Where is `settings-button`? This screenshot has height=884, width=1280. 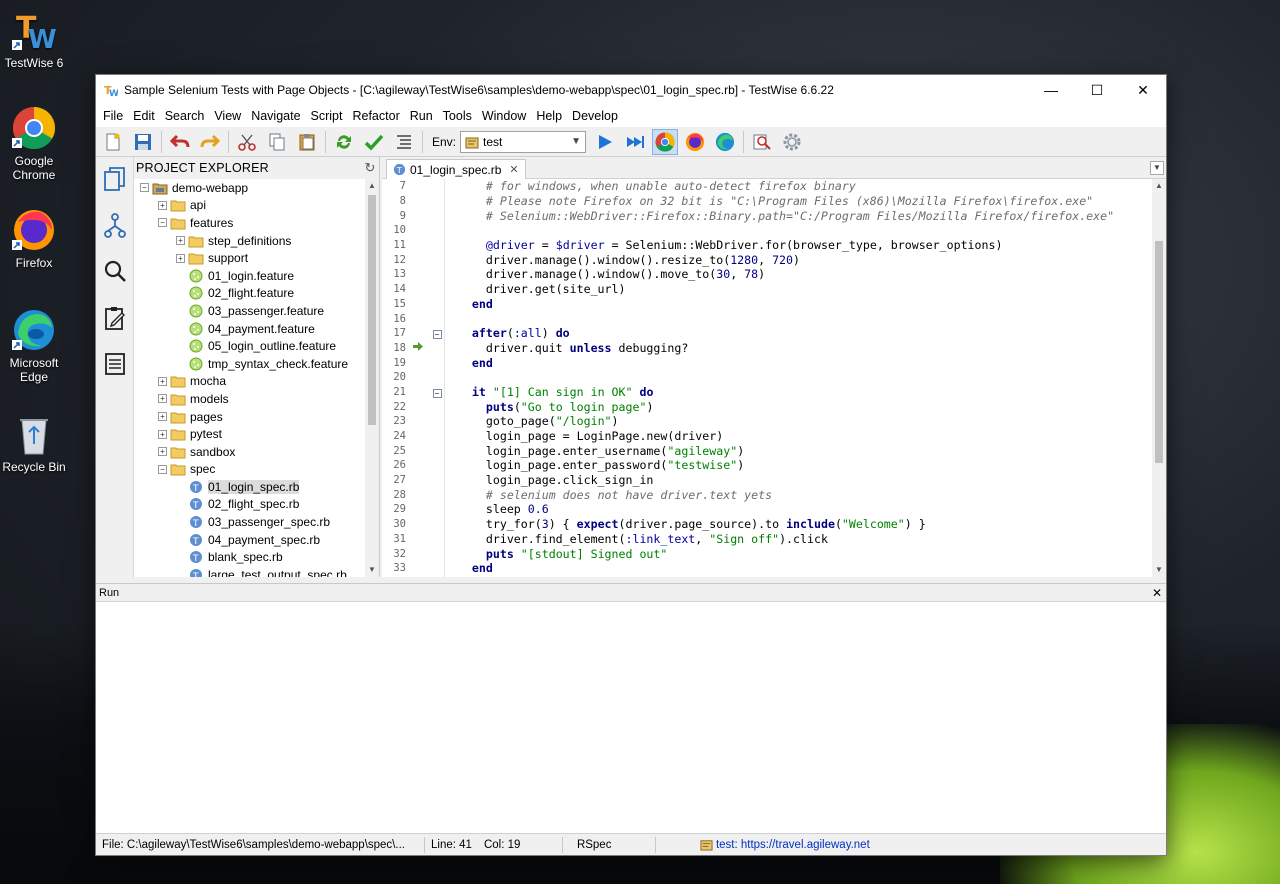
settings-button is located at coordinates (792, 142).